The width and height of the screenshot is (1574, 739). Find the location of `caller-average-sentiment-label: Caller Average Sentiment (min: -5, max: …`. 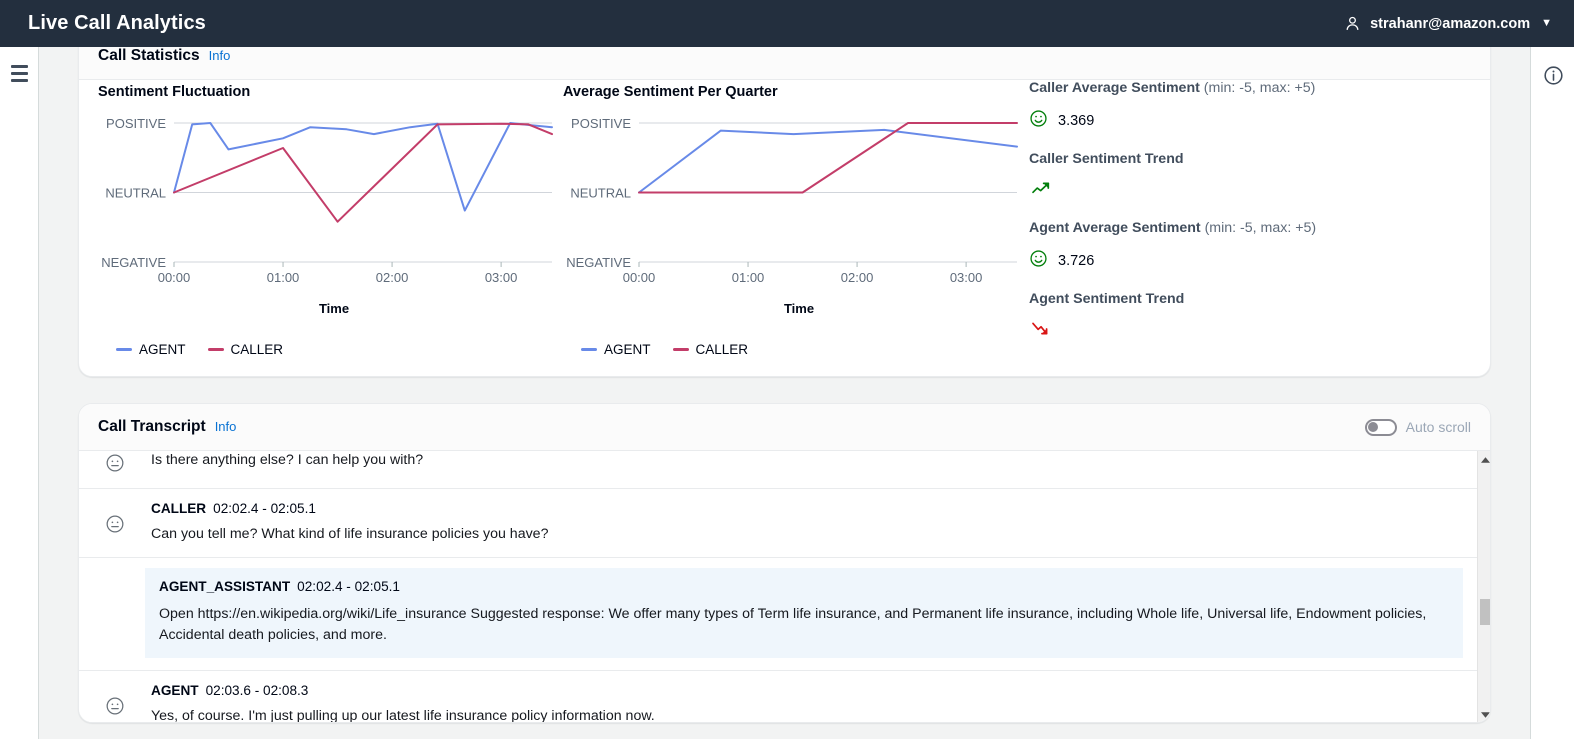

caller-average-sentiment-label: Caller Average Sentiment (min: -5, max: … is located at coordinates (1172, 88).